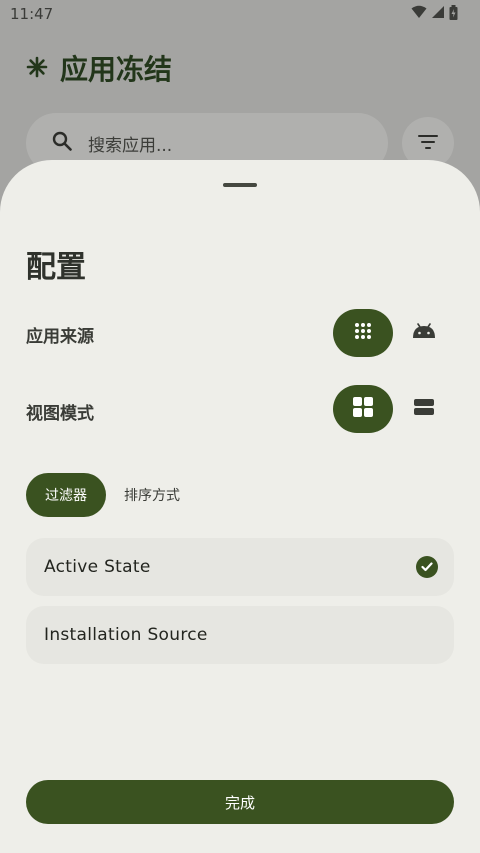  I want to click on apps-grid-icon, so click(363, 333).